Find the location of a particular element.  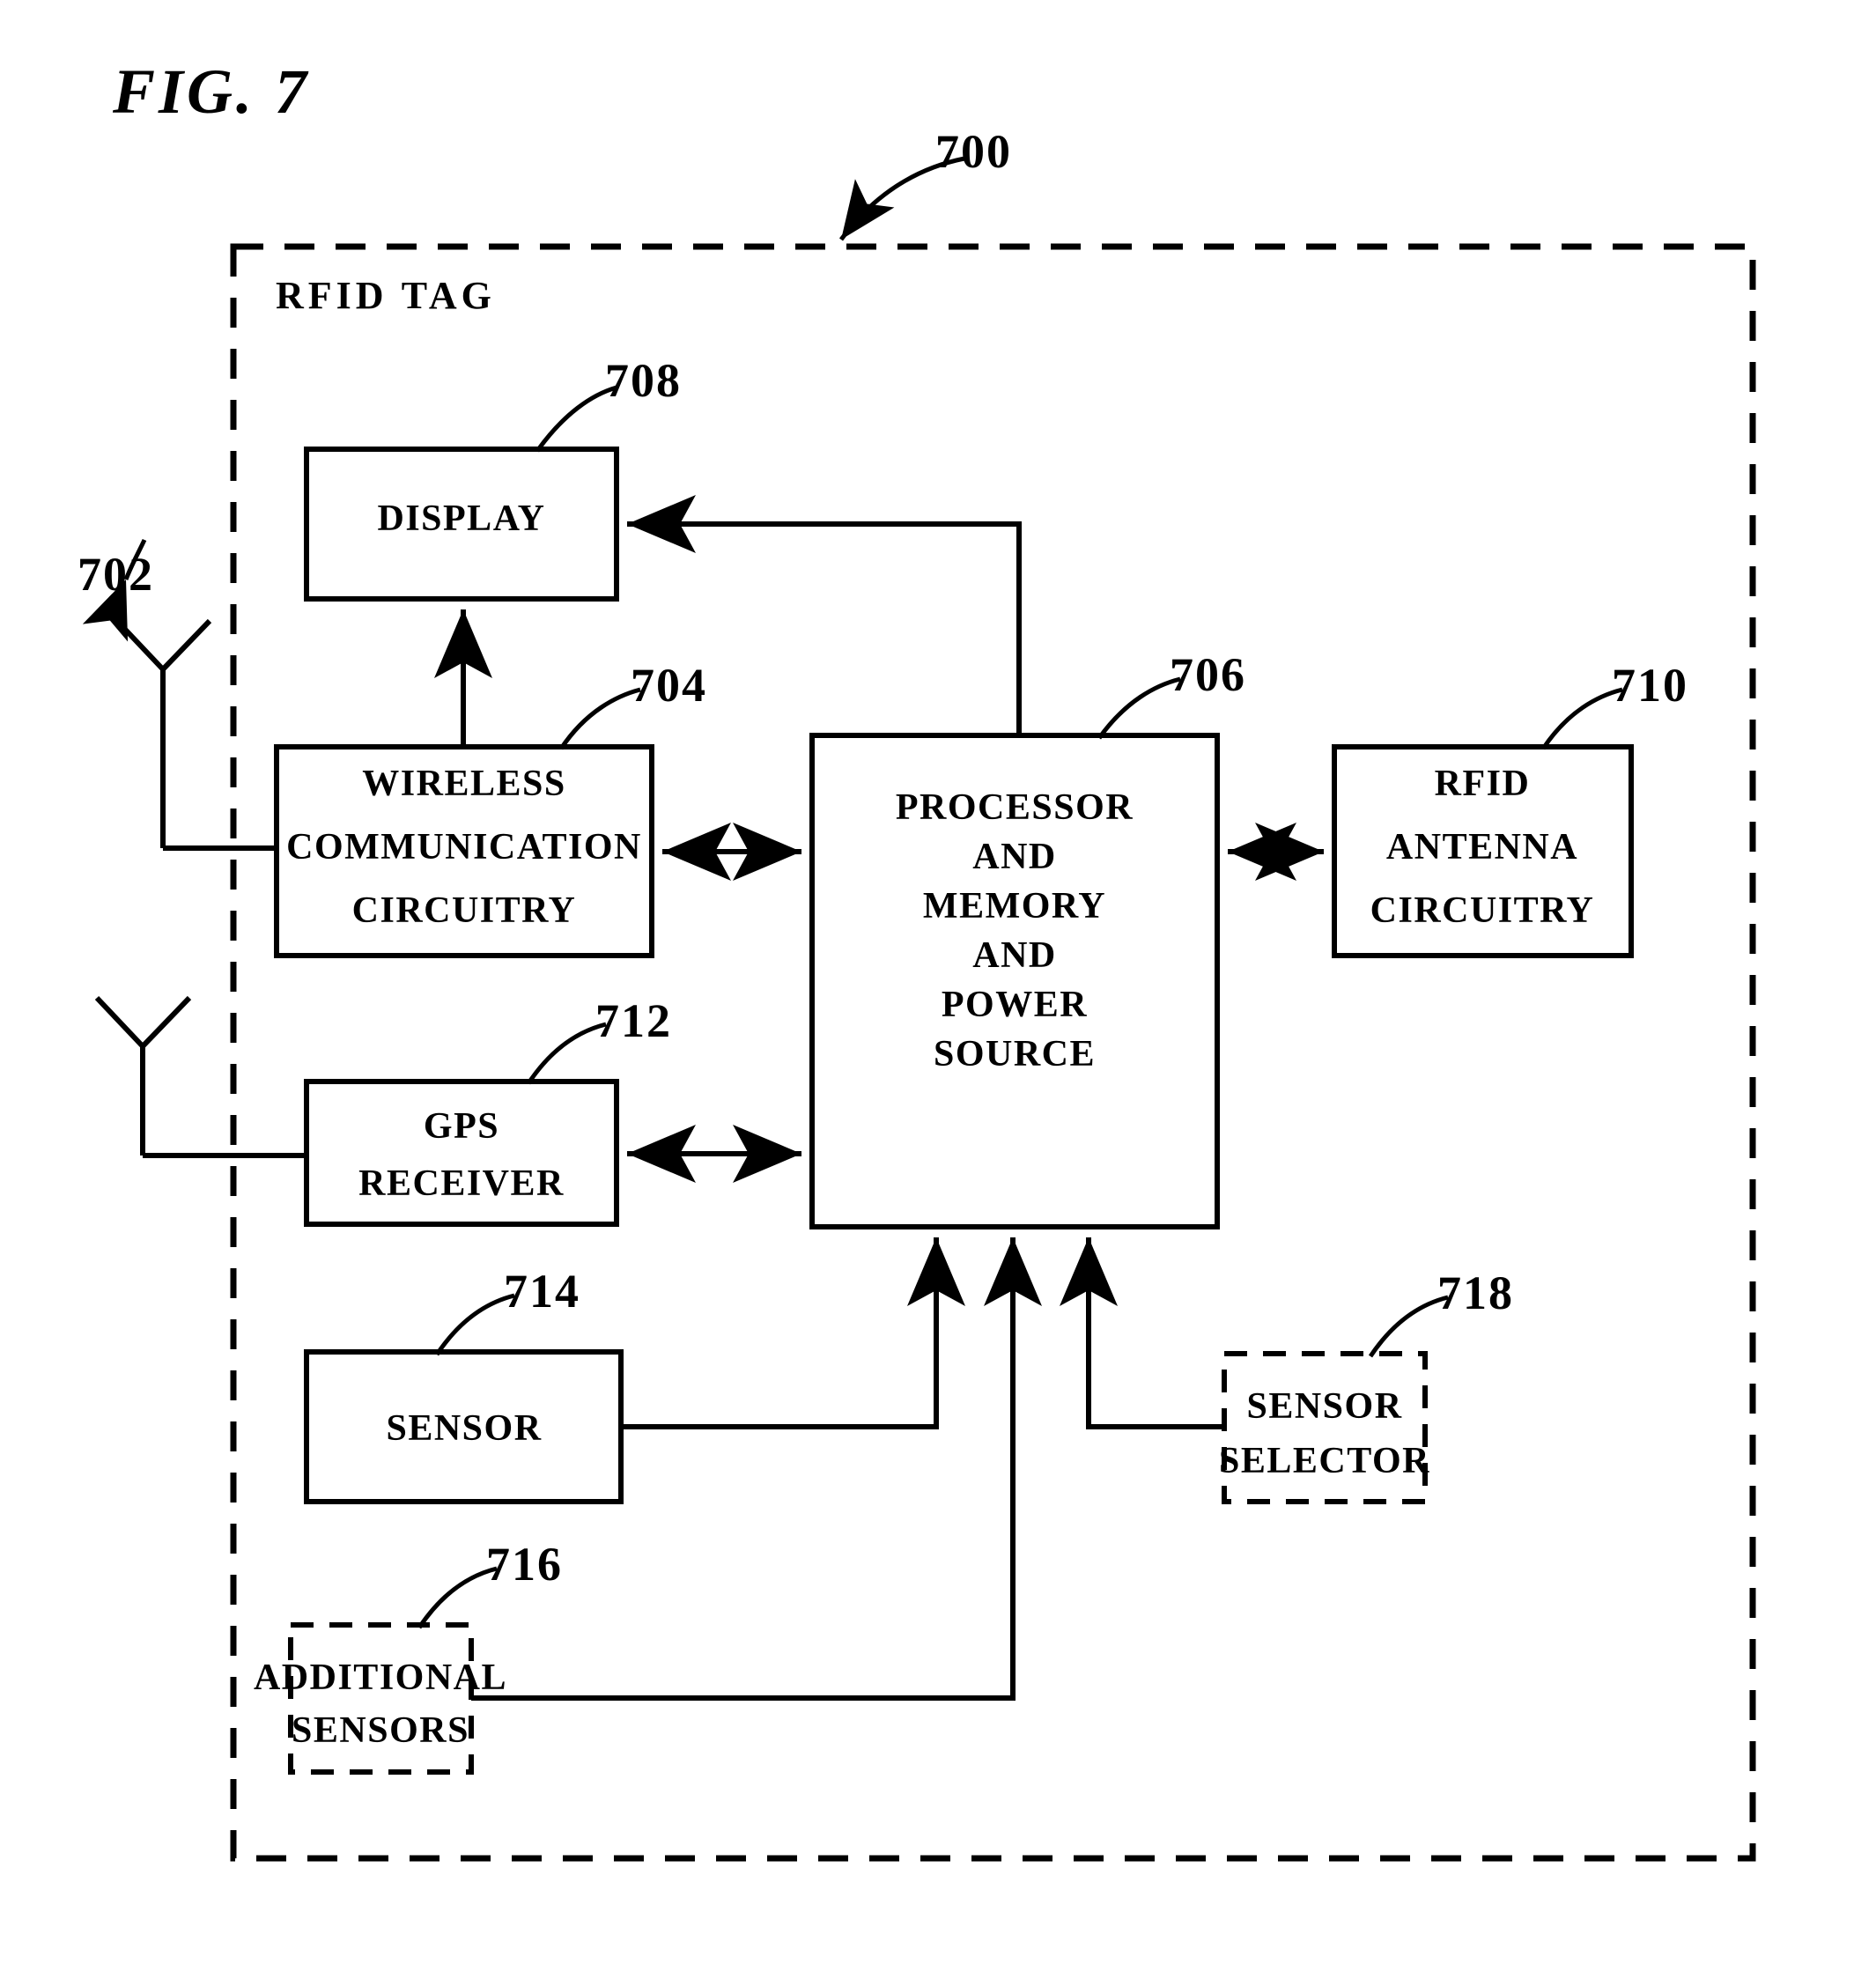

additional-sensors-line-2: SENSORS is located at coordinates (380, 1731).